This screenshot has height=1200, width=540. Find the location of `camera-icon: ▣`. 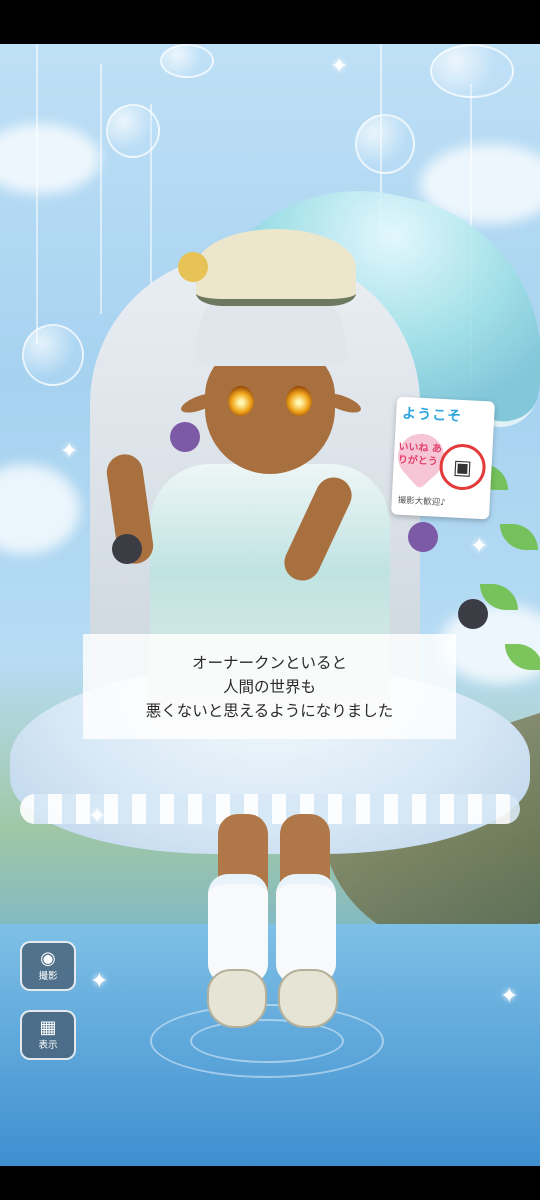

camera-icon: ▣ is located at coordinates (462, 467).